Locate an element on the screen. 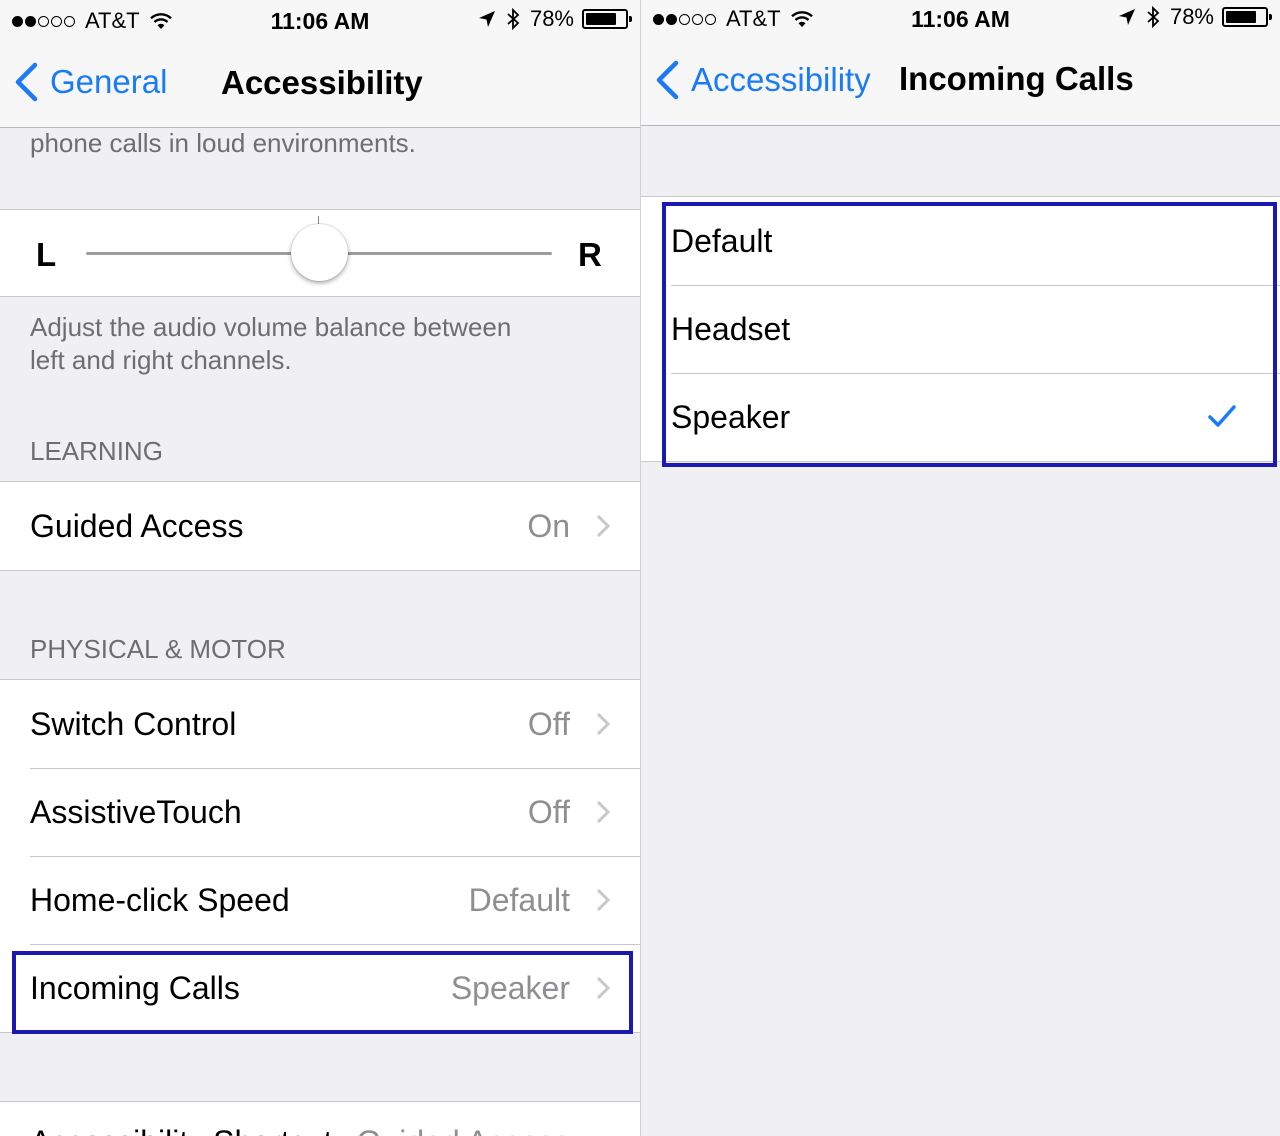 The image size is (1280, 1136). checkmark-icon is located at coordinates (1222, 416).